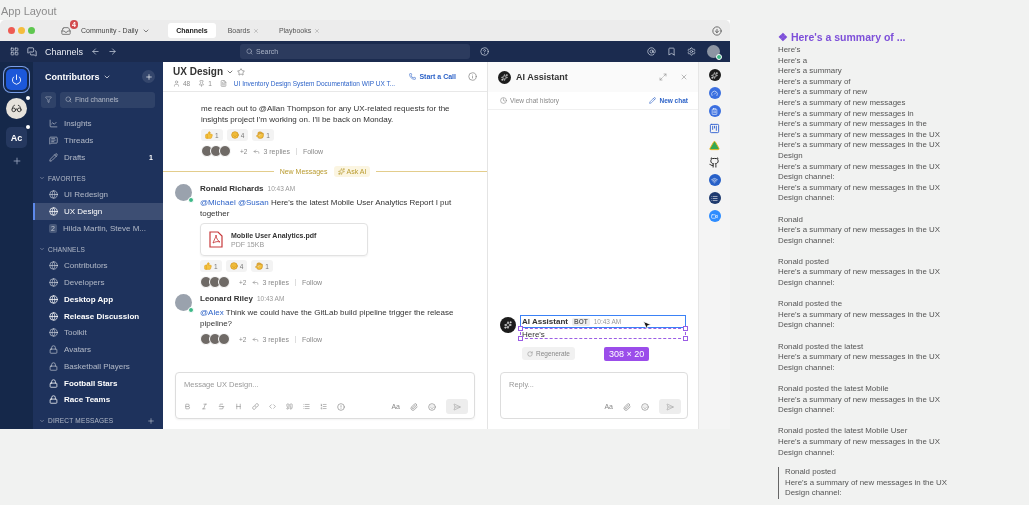 This screenshot has width=1029, height=505. What do you see at coordinates (472, 76) in the screenshot?
I see `info-icon` at bounding box center [472, 76].